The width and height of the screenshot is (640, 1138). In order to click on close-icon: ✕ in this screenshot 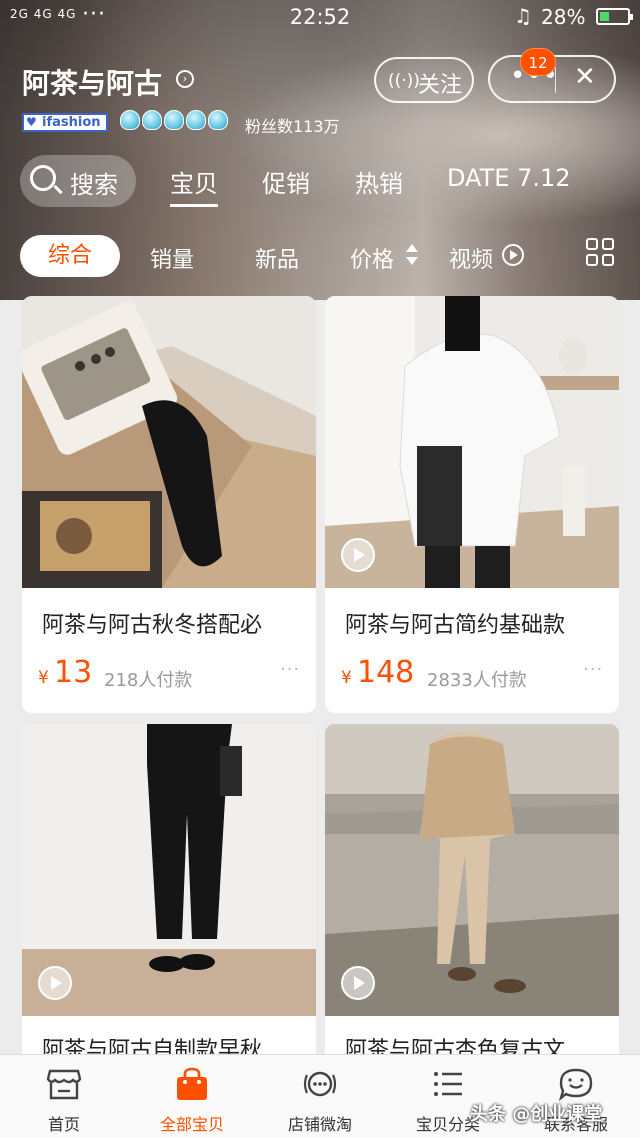, I will do `click(585, 77)`.